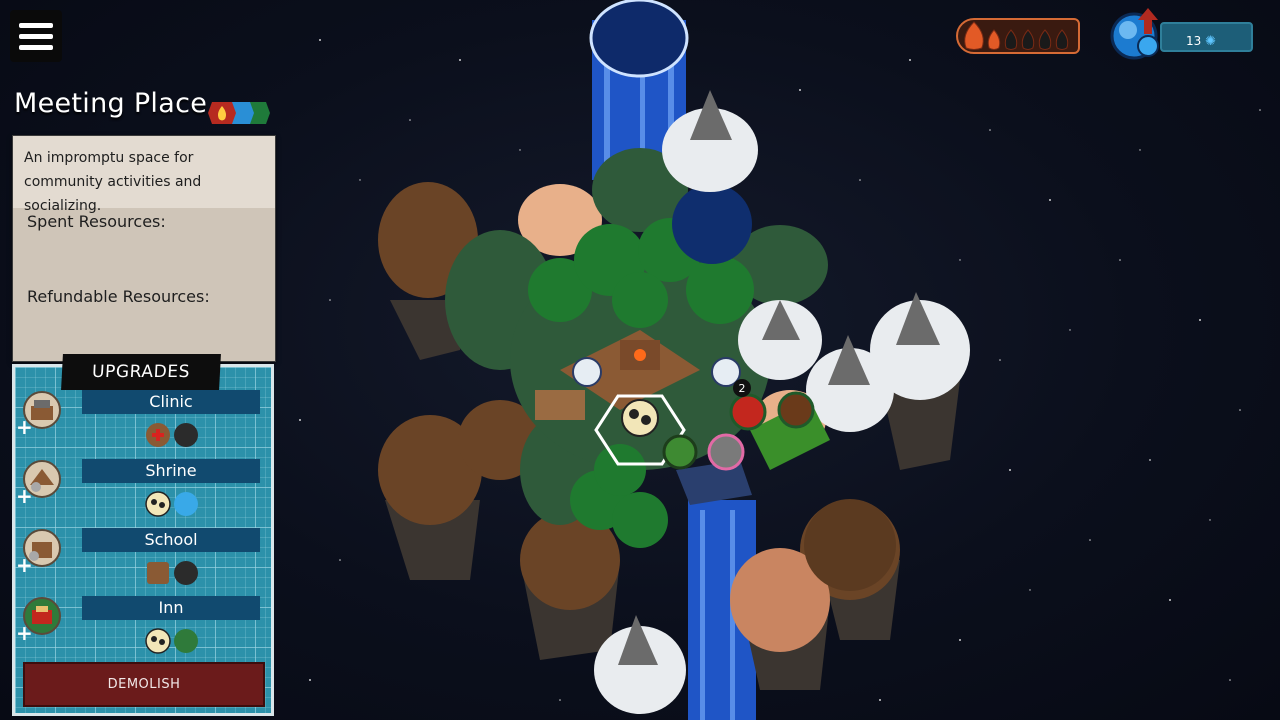 This screenshot has height=720, width=1280. I want to click on food-icon, so click(186, 641).